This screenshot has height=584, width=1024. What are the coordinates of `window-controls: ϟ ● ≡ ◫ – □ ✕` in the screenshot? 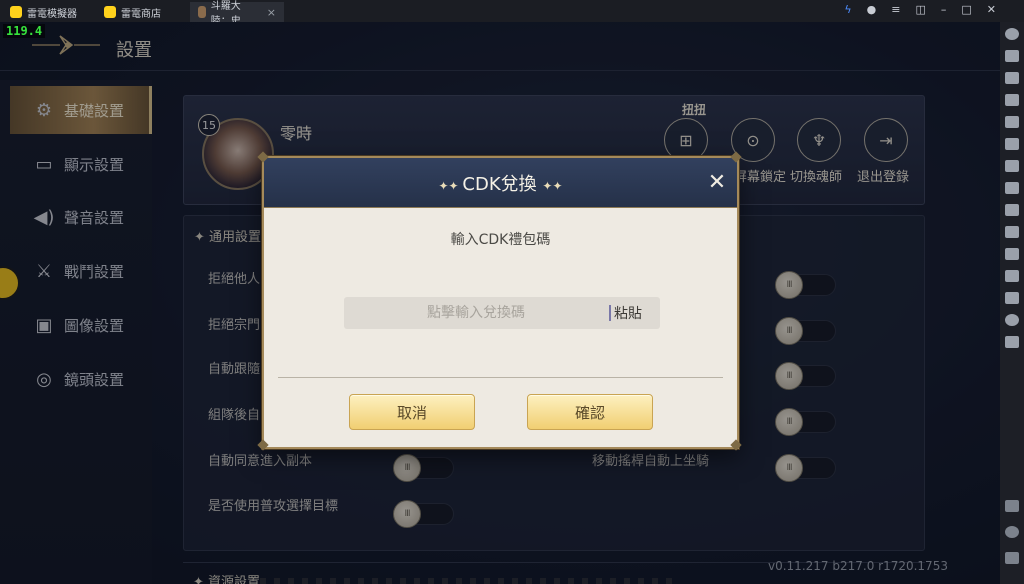 It's located at (920, 9).